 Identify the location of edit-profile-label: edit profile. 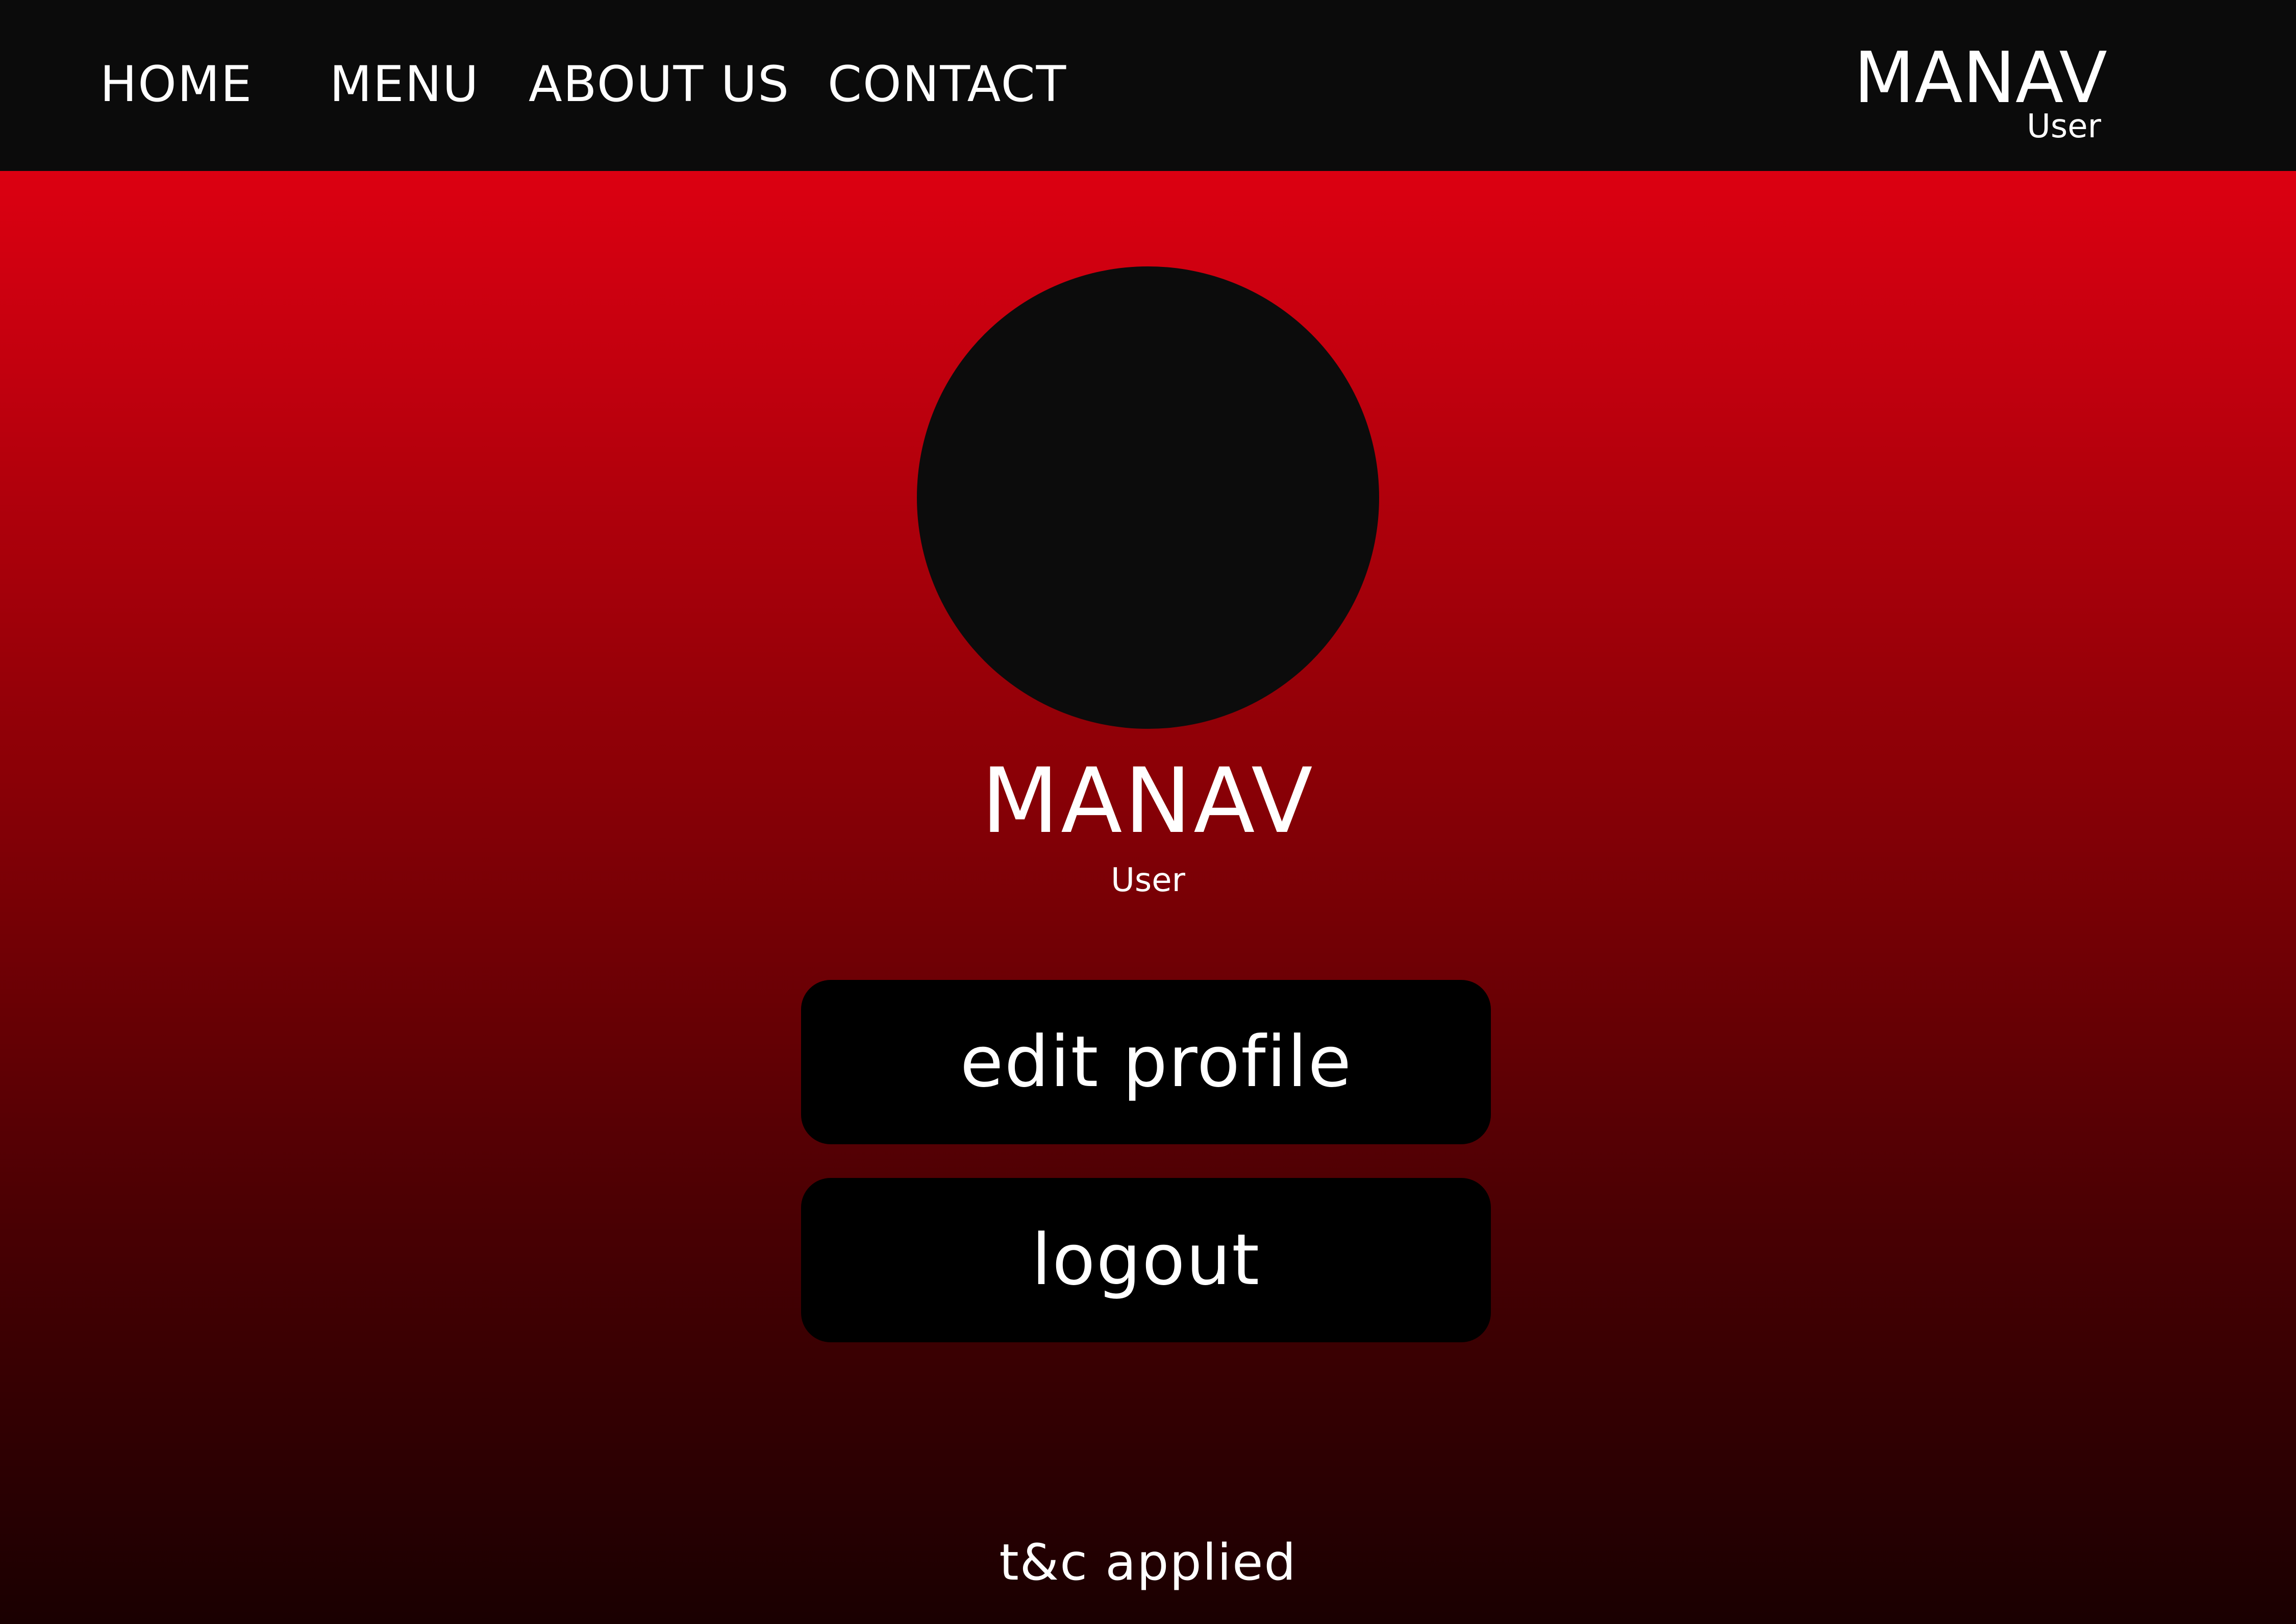
(1156, 1062).